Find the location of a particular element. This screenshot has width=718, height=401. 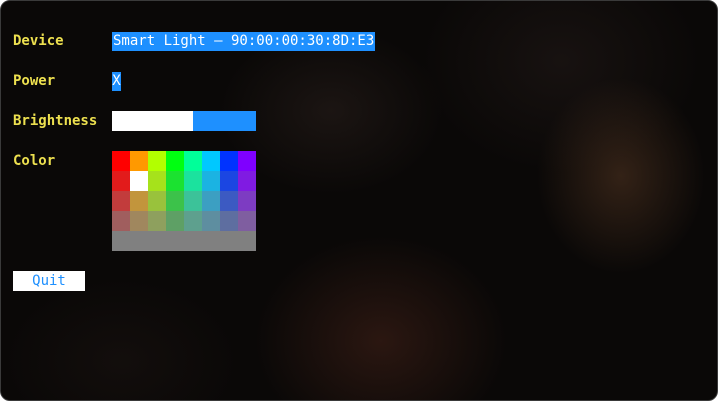

brightness-label: Brightness is located at coordinates (55, 121).